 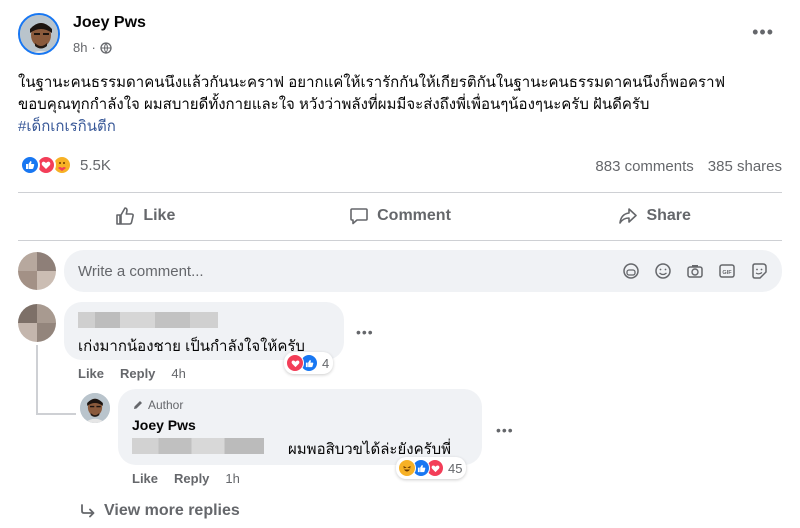 What do you see at coordinates (178, 373) in the screenshot?
I see `comment-time: 4h` at bounding box center [178, 373].